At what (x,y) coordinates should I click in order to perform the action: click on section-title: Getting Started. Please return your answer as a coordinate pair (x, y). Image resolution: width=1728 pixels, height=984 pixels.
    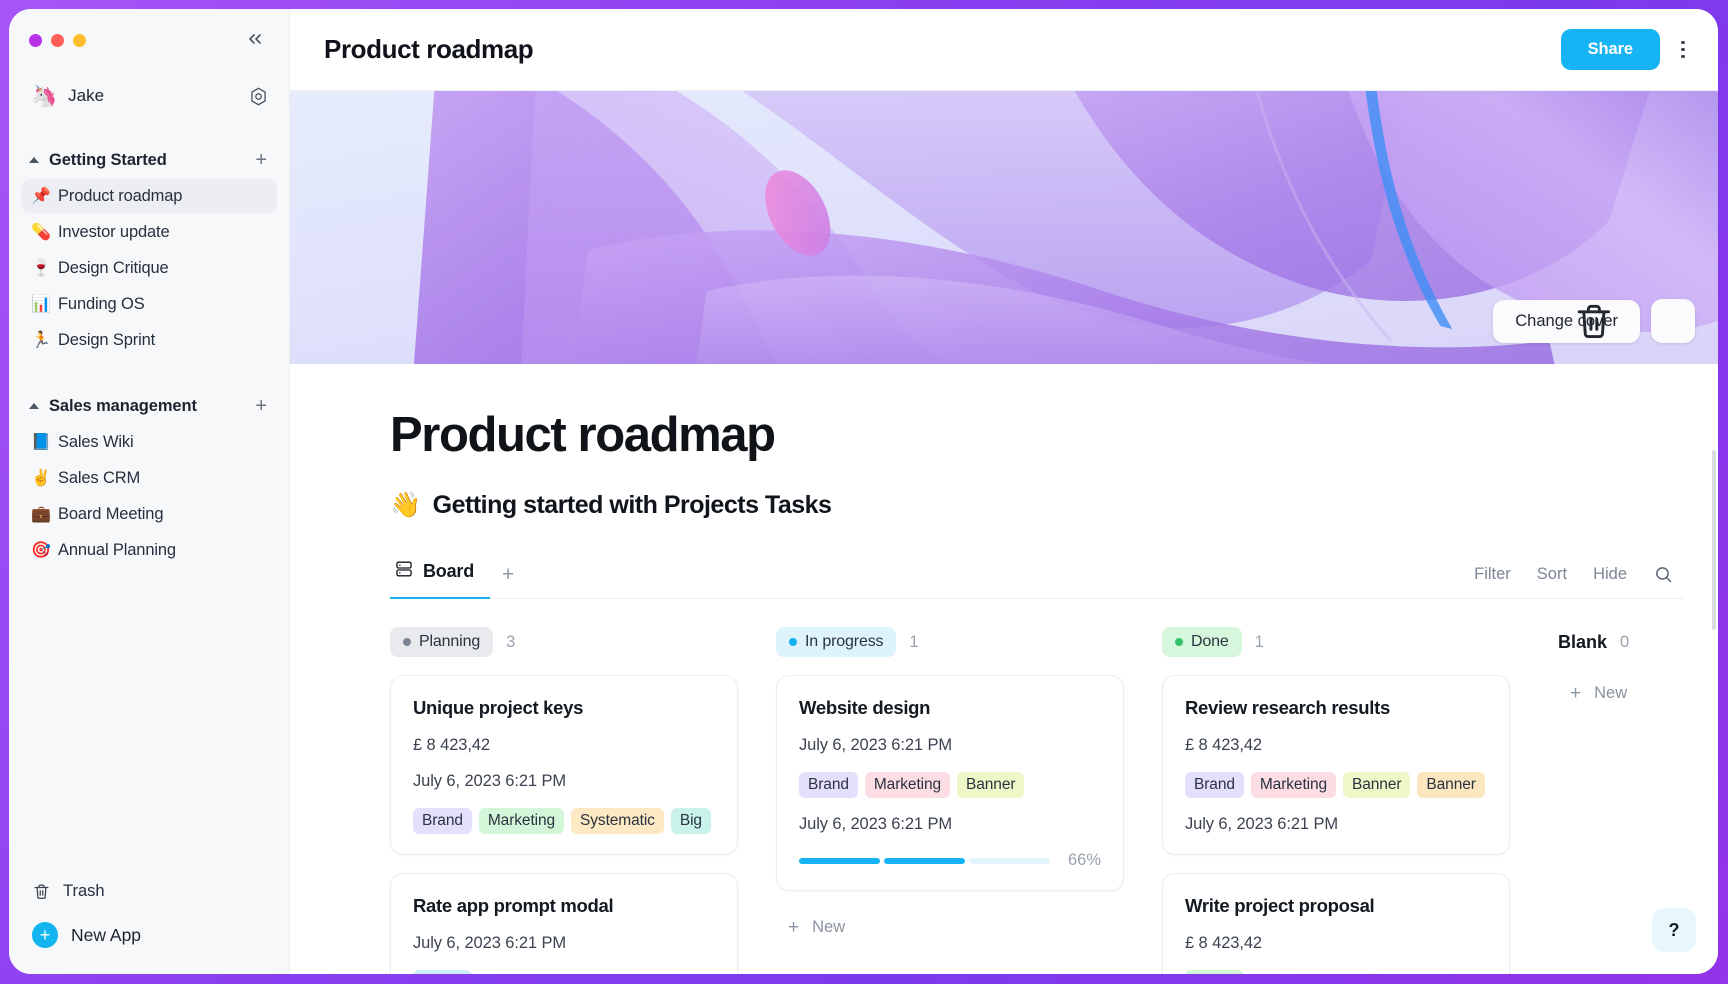
    Looking at the image, I should click on (108, 159).